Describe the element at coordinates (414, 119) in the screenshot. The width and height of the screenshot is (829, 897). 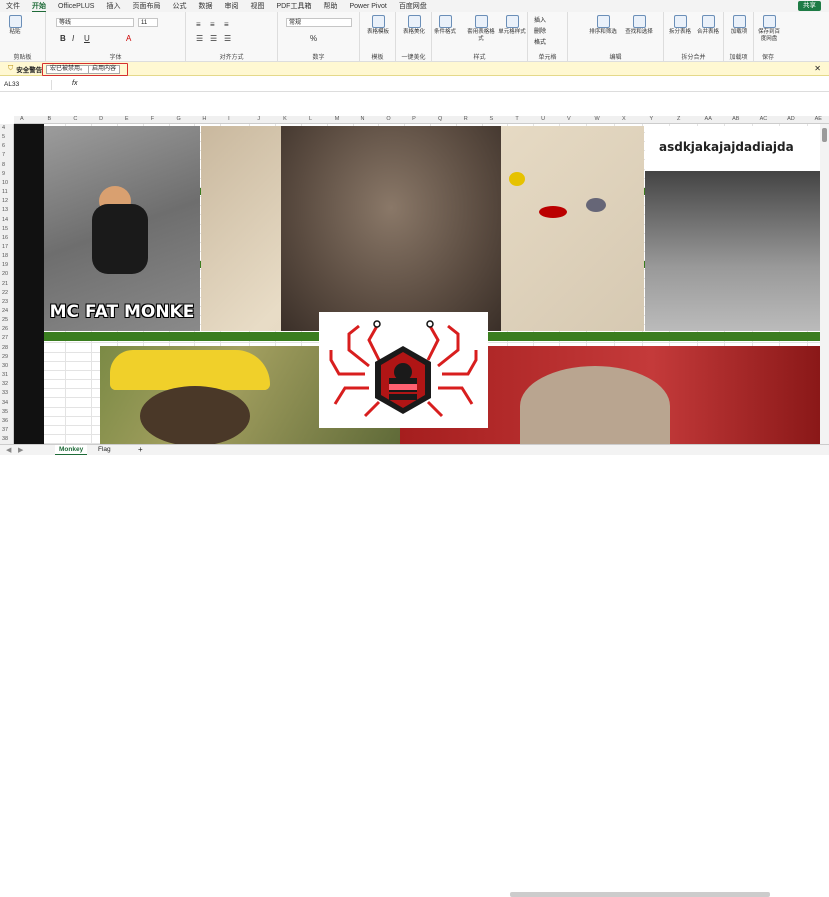
I see `column-header-P: P` at that location.